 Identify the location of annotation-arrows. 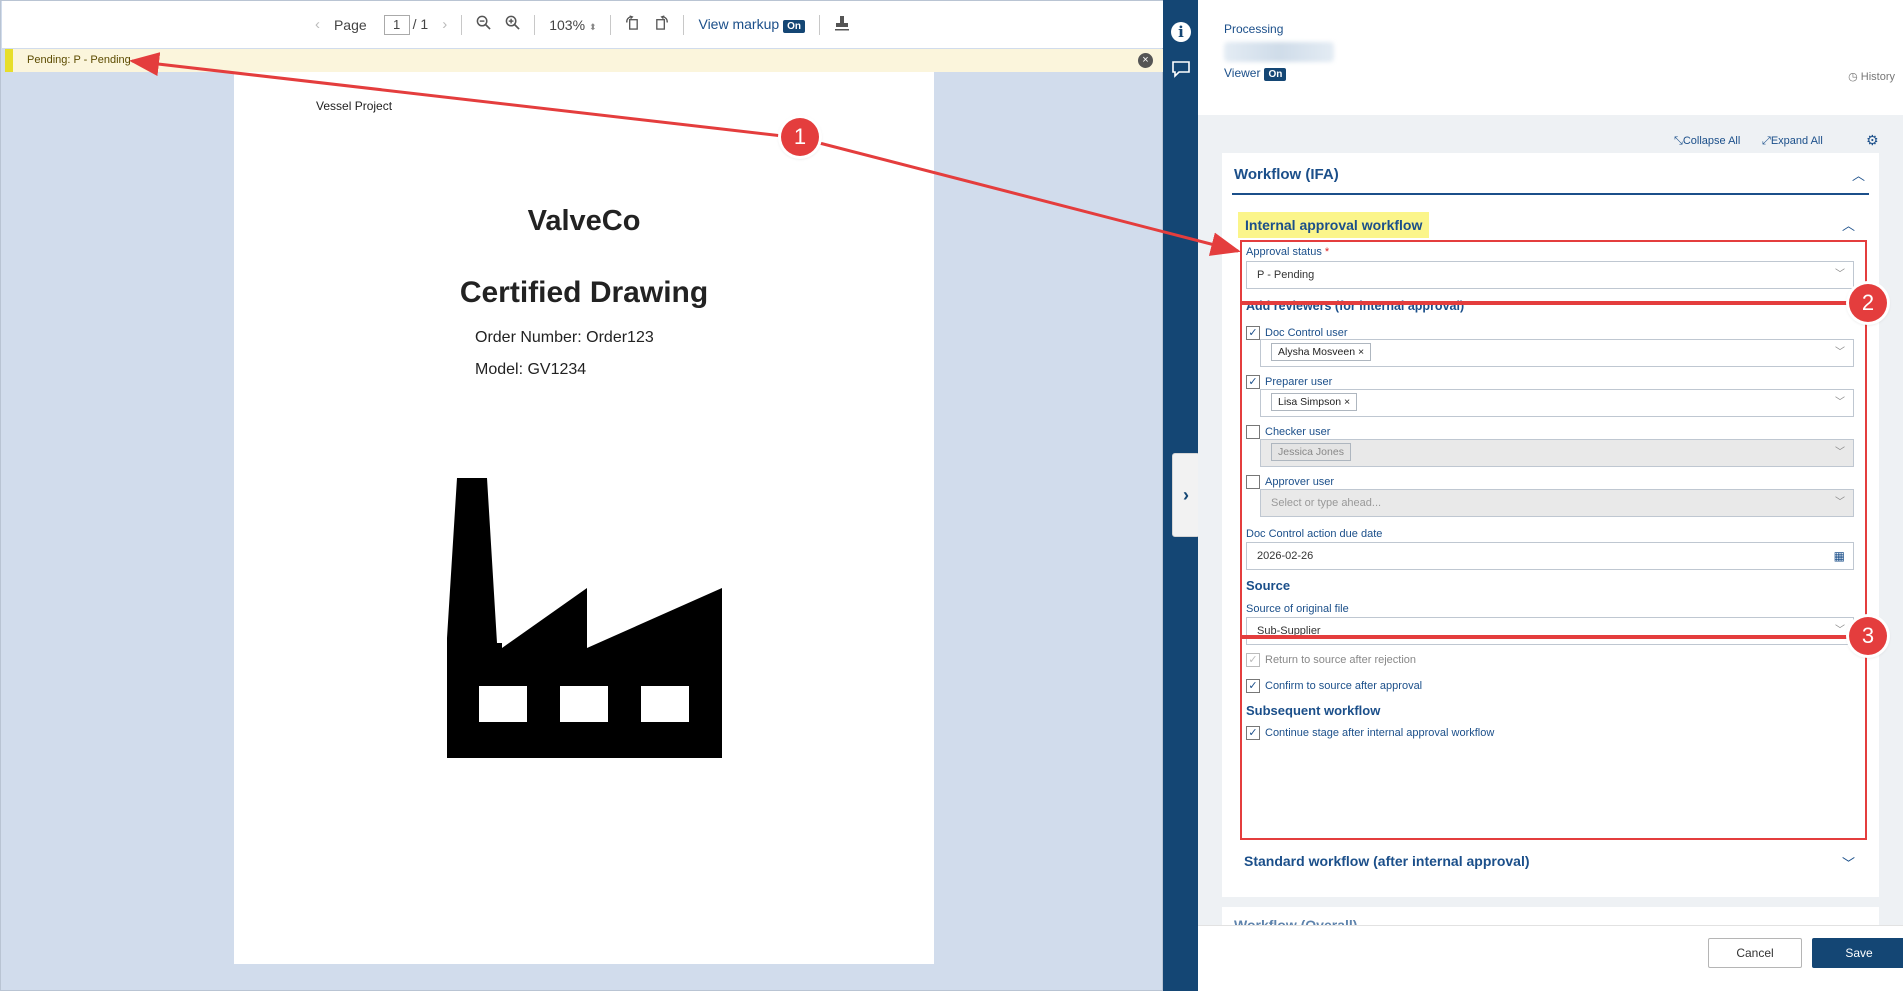
(685, 154).